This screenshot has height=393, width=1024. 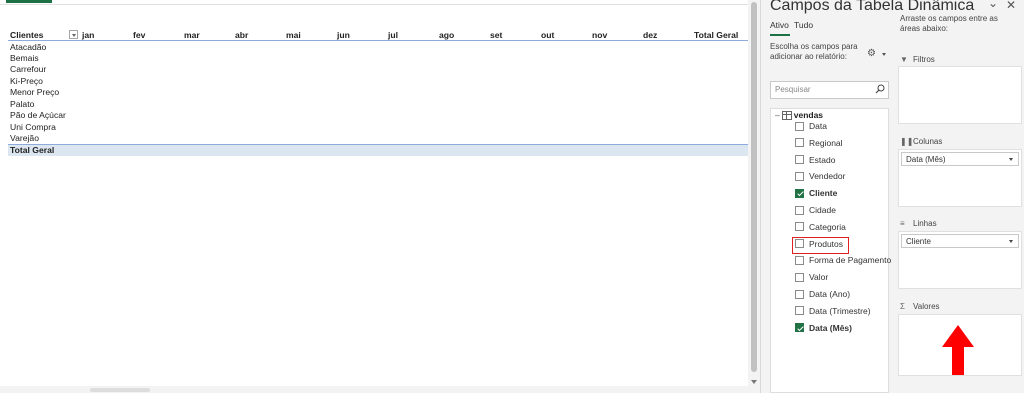 I want to click on field-item: Categoria, so click(x=820, y=227).